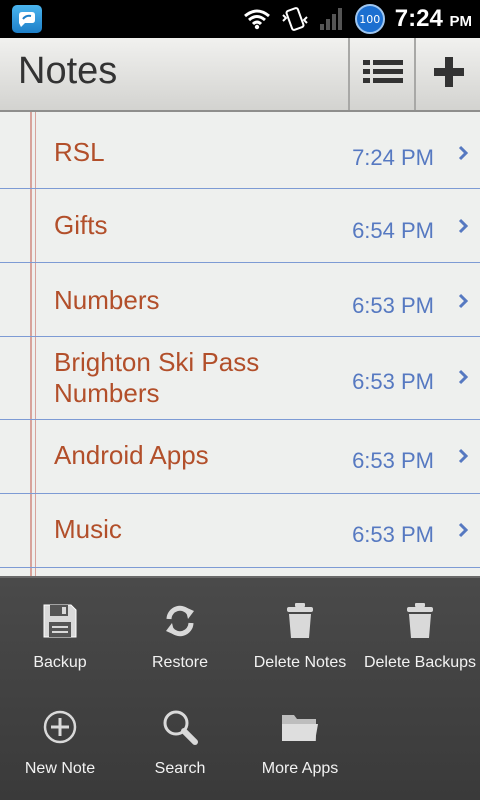 Image resolution: width=480 pixels, height=800 pixels. I want to click on add-circle-icon, so click(60, 727).